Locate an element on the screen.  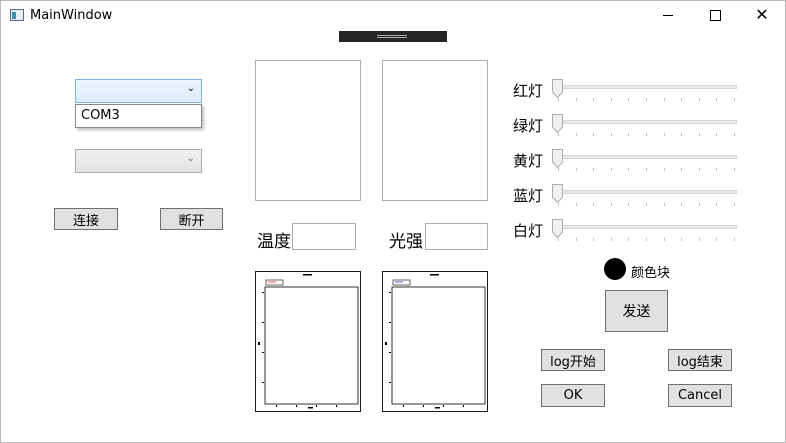
ok-button: OK is located at coordinates (573, 395).